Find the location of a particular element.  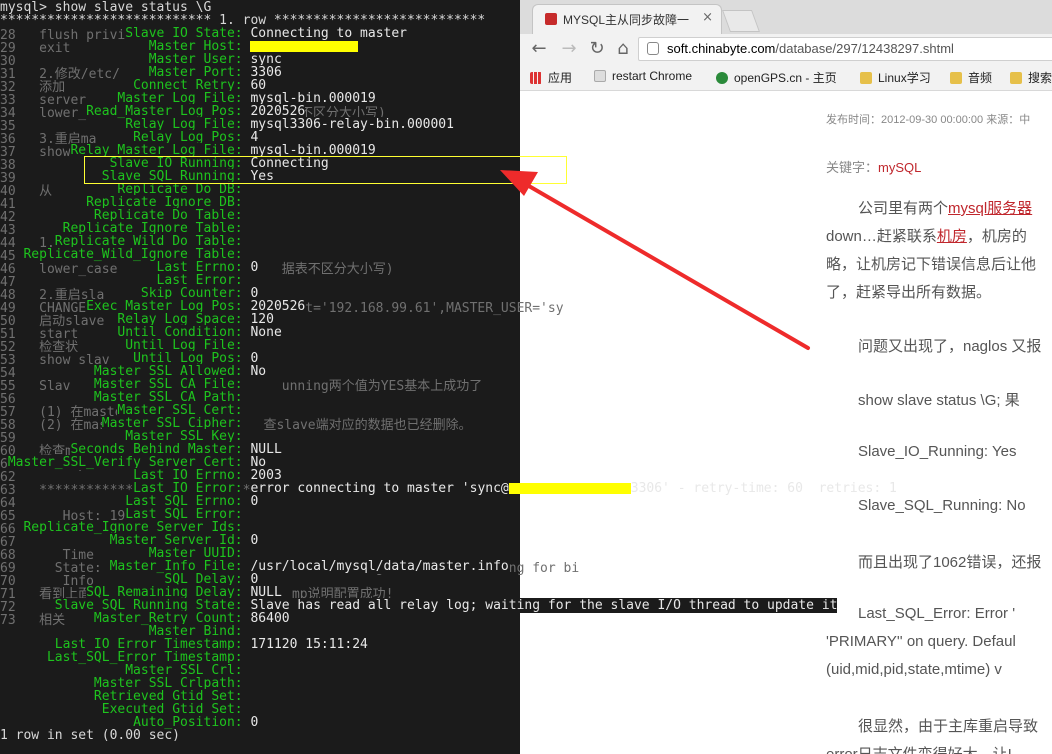

arrow-shaft is located at coordinates (665, 265).